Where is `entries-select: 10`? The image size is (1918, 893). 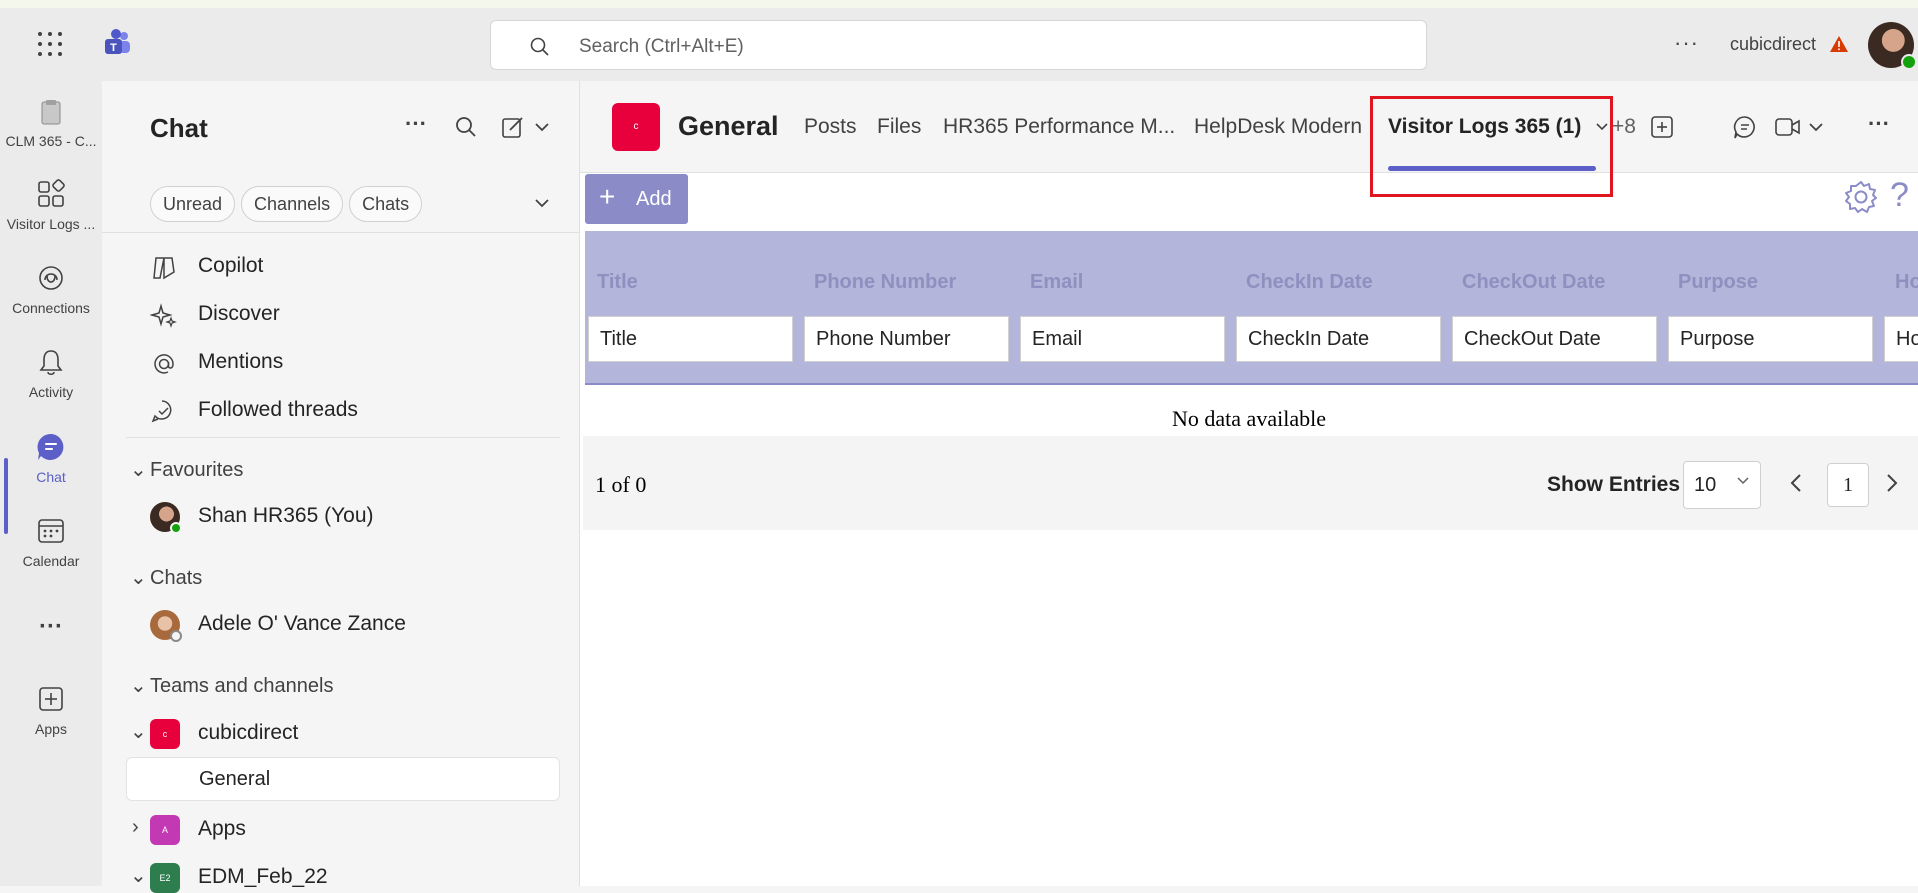 entries-select: 10 is located at coordinates (1722, 485).